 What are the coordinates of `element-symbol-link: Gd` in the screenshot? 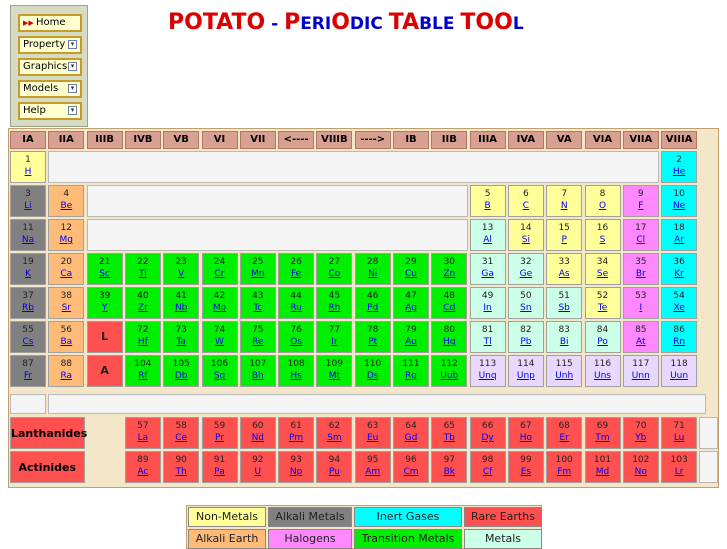 It's located at (411, 438).